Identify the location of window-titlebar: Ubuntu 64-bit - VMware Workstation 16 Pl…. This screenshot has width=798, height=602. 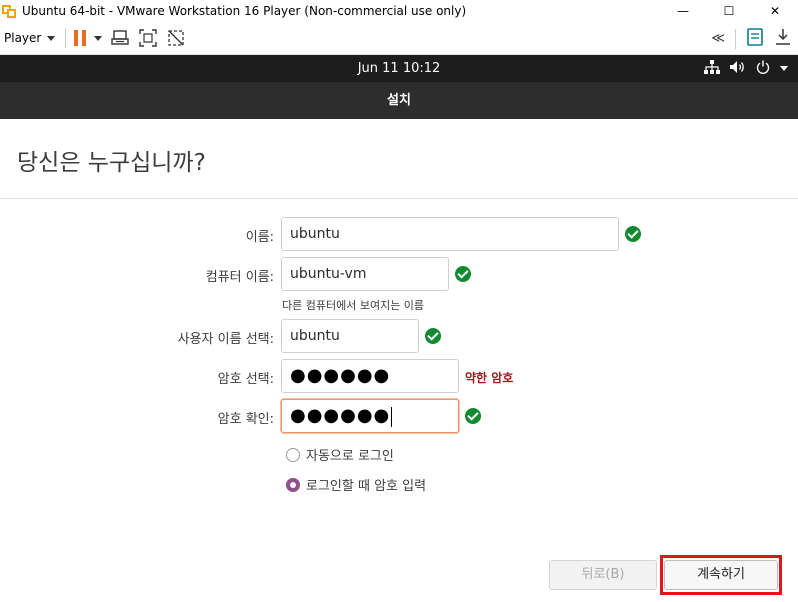
(399, 11).